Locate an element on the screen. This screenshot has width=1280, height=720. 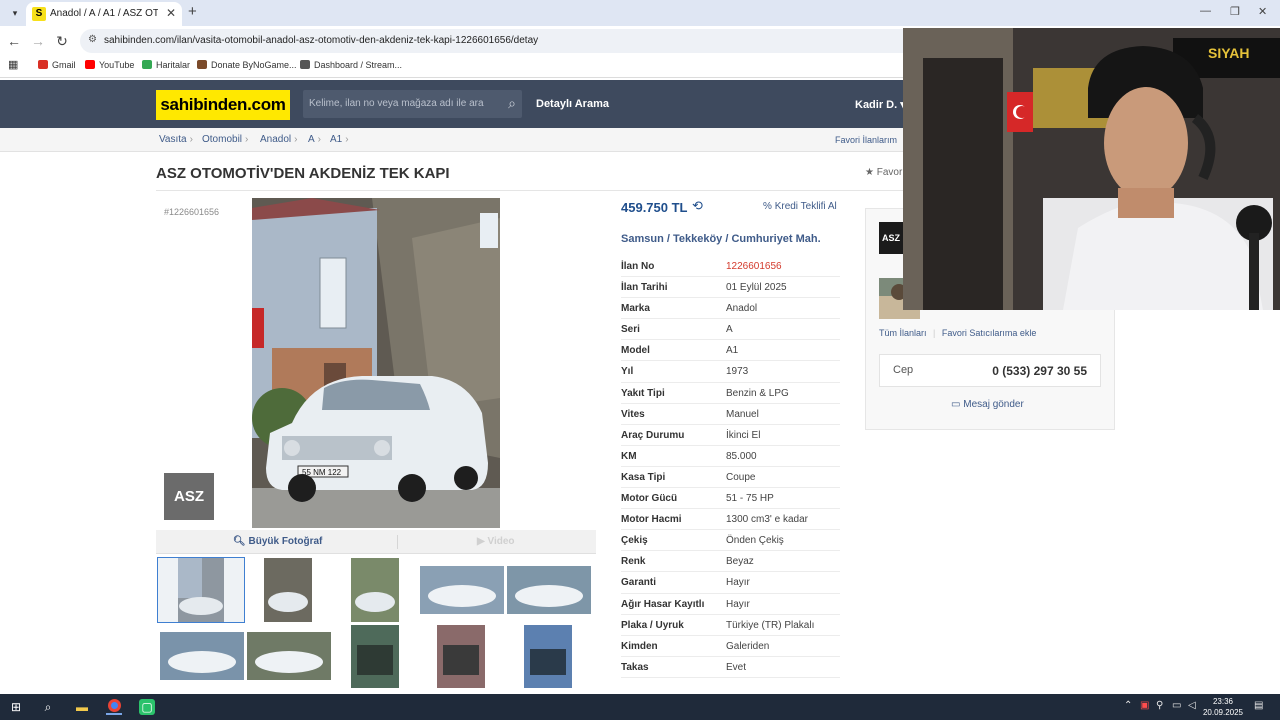
maximize-icon: ❐ is located at coordinates (1235, 11).